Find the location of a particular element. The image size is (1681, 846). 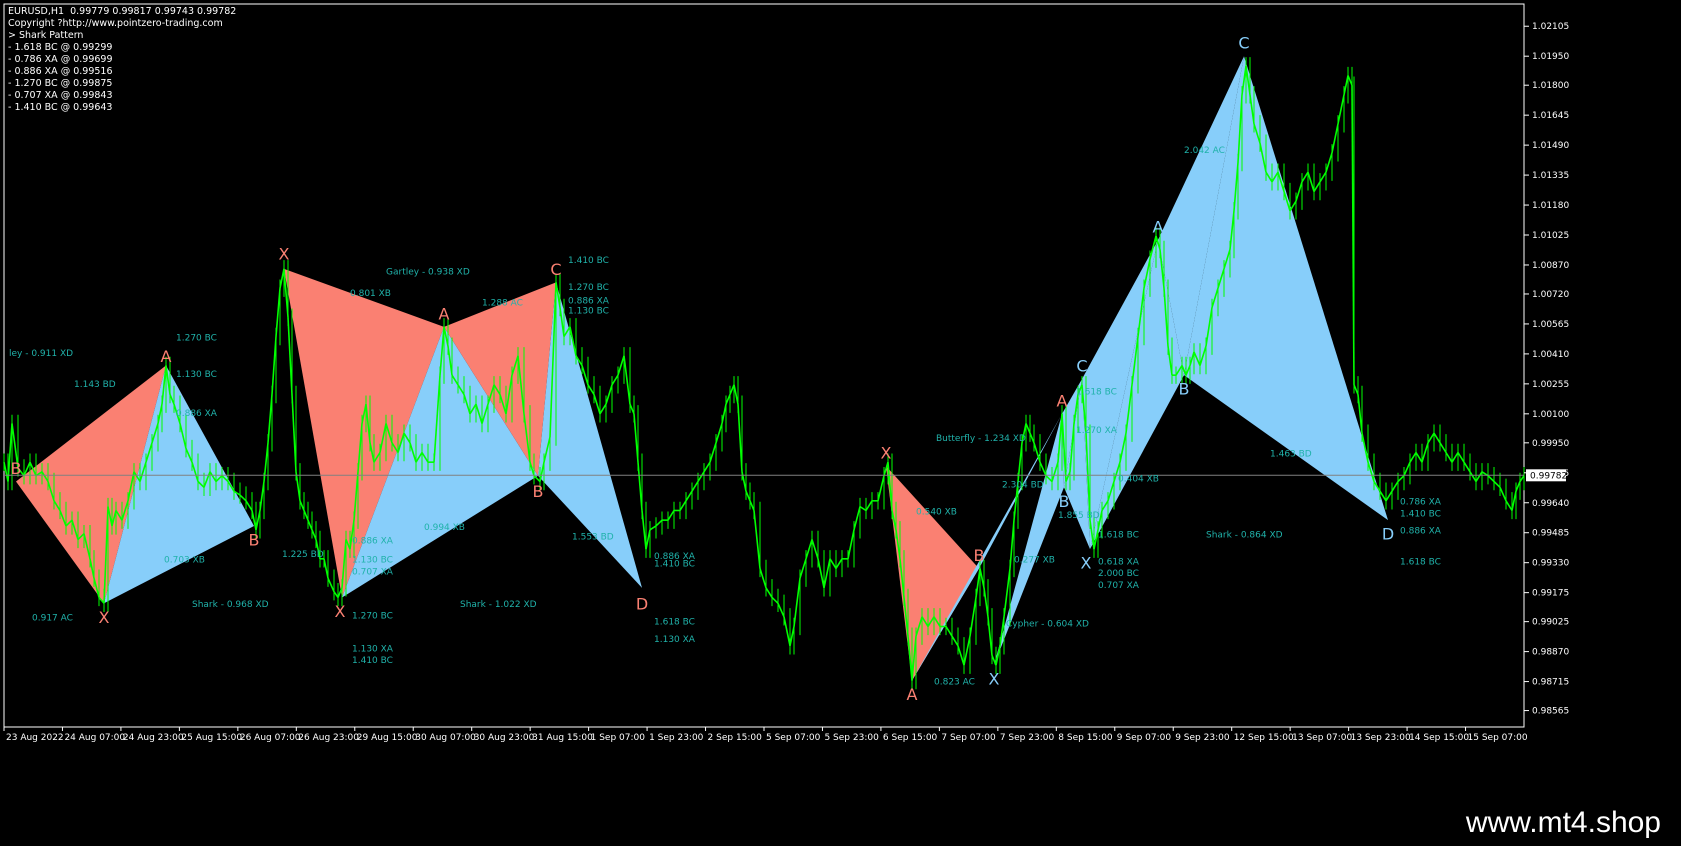

x-tick-label: 9 Sep 07:00 is located at coordinates (1144, 738).